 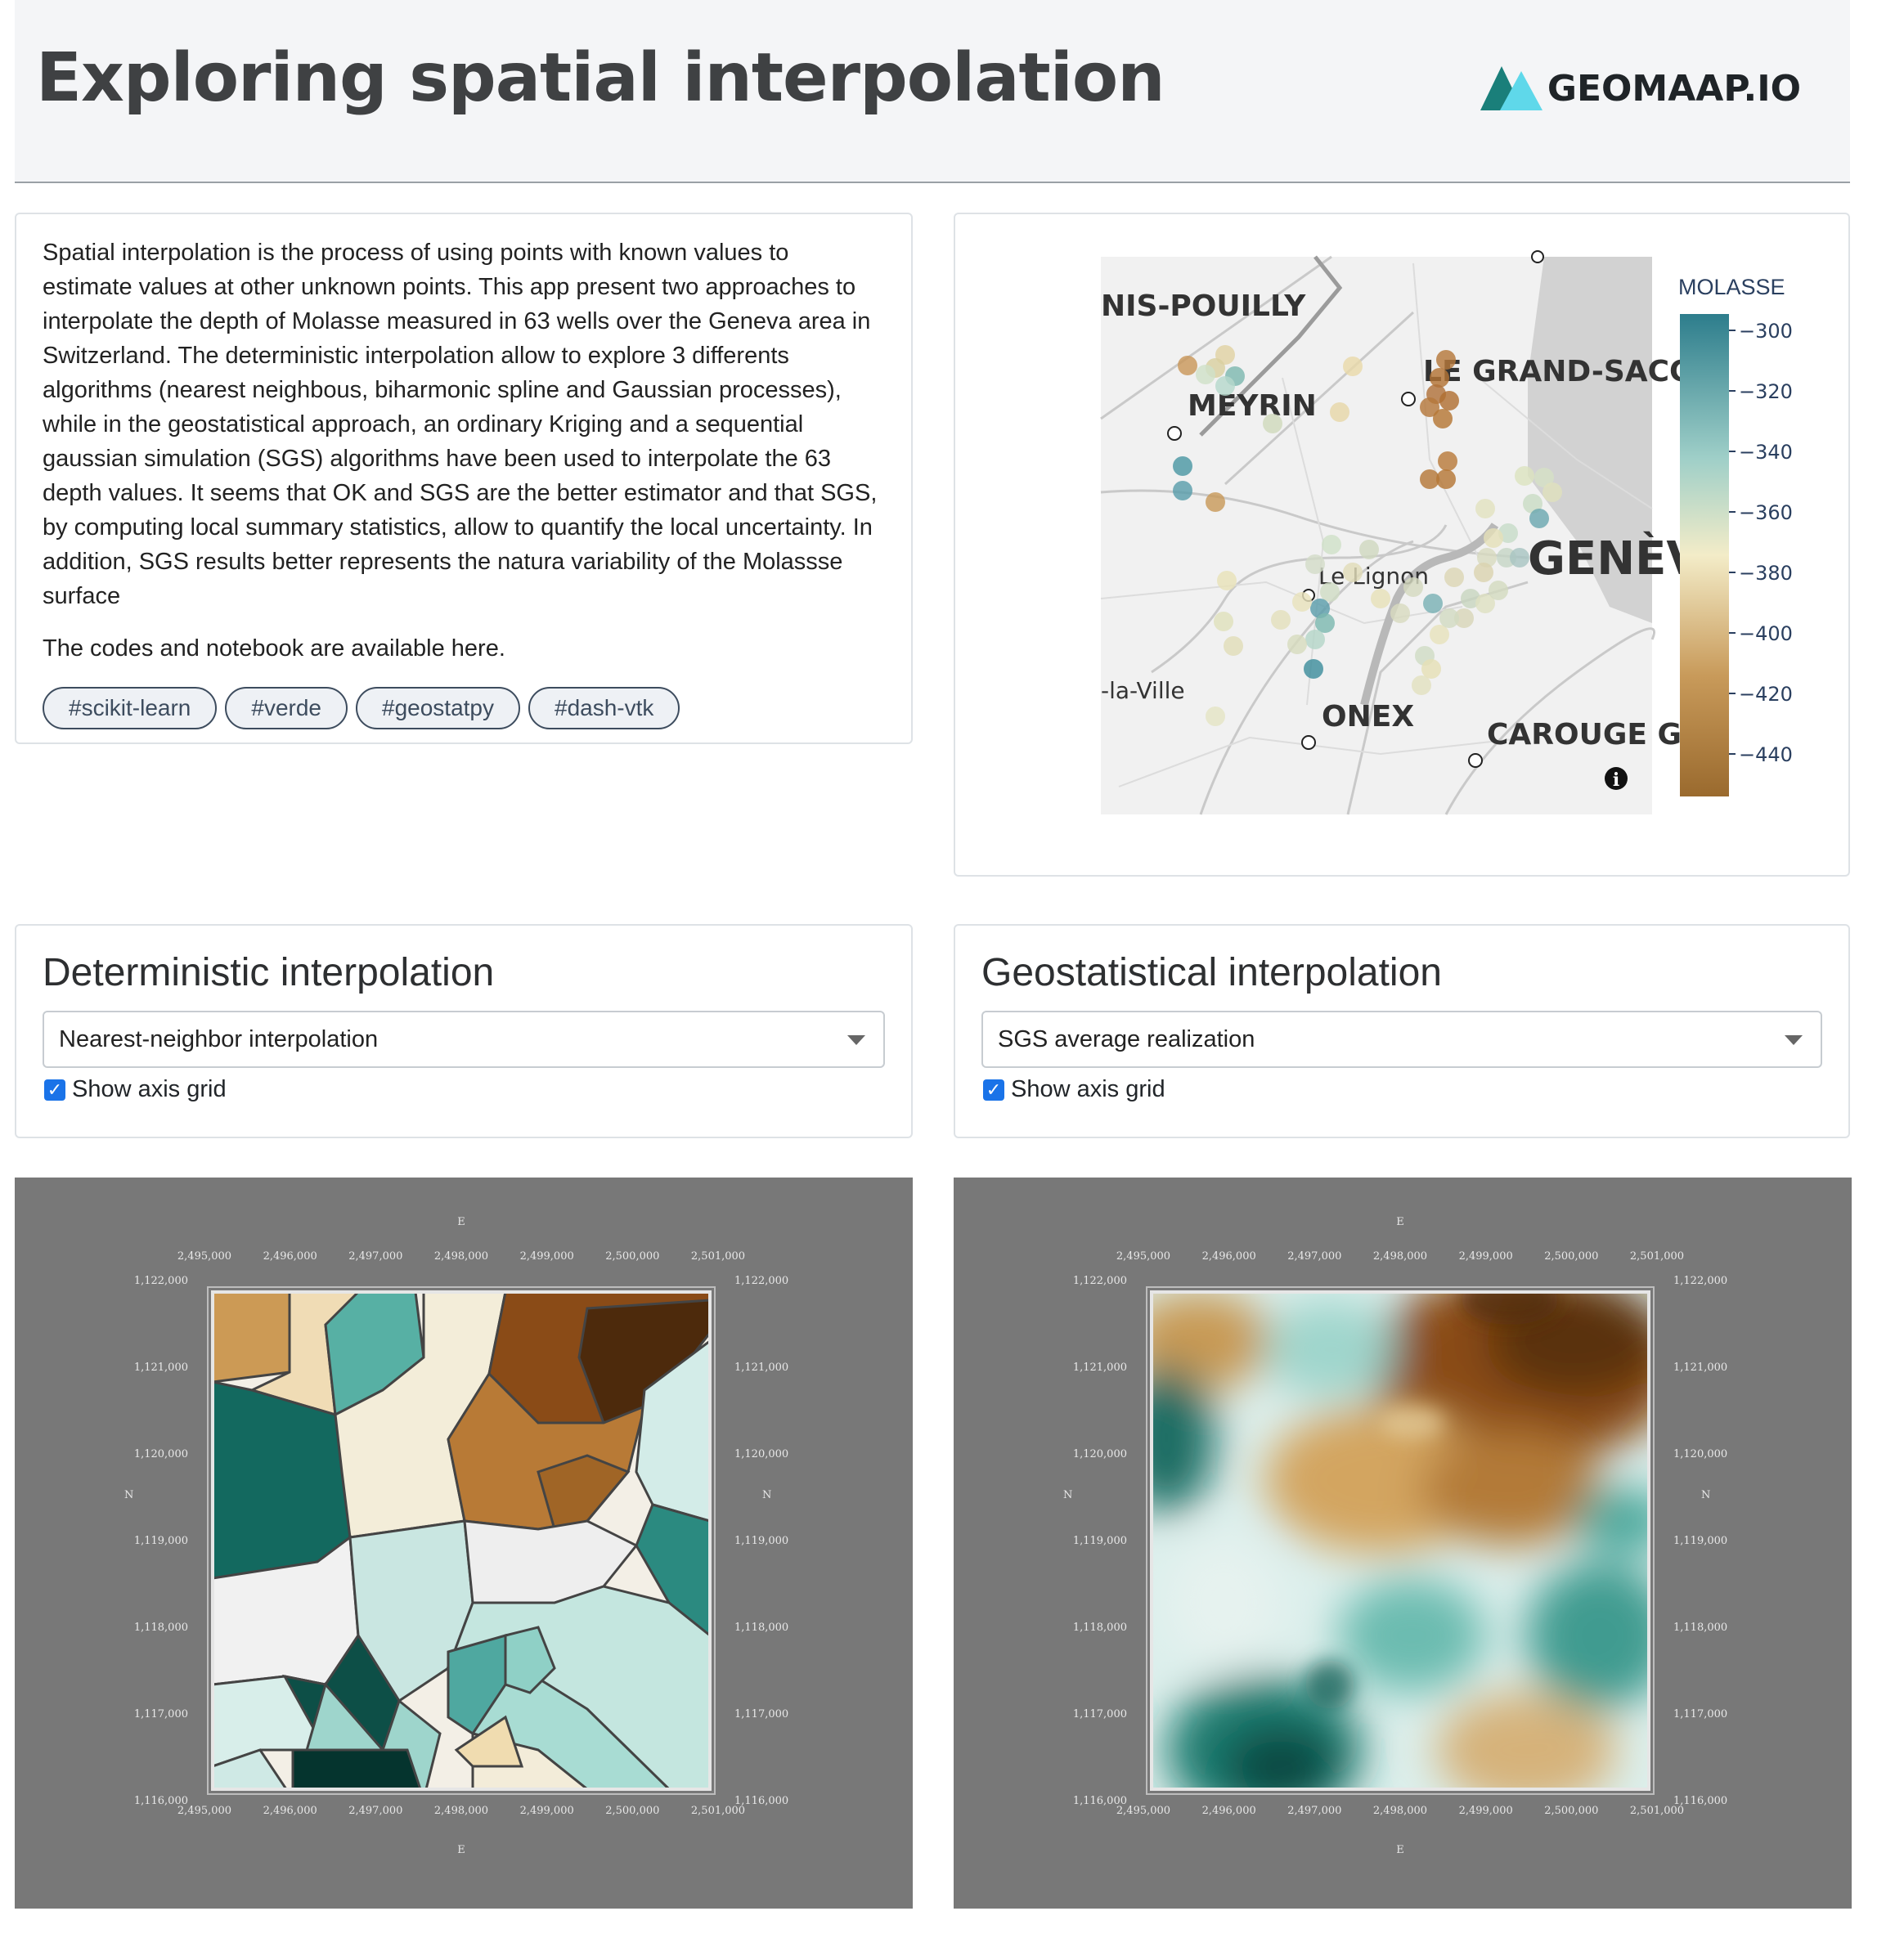 What do you see at coordinates (1700, 1714) in the screenshot?
I see `y-tick-label-right: 1,117,000` at bounding box center [1700, 1714].